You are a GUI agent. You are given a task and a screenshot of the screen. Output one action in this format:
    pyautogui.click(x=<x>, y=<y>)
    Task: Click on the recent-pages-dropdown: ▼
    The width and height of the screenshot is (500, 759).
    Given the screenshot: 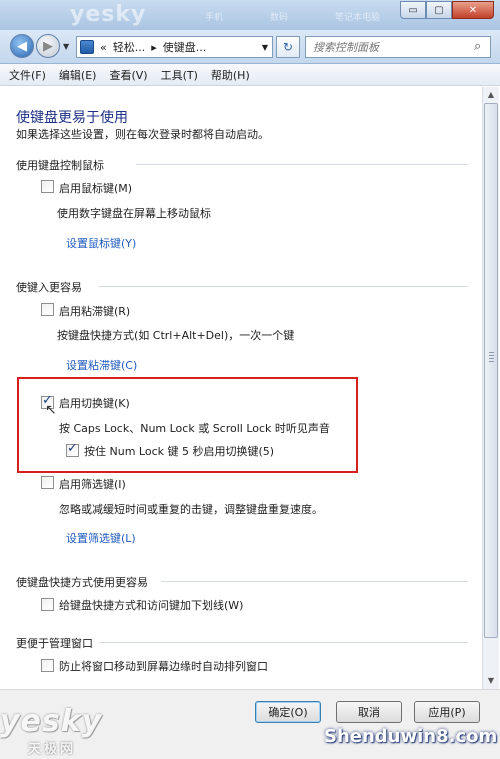 What is the action you would take?
    pyautogui.click(x=66, y=46)
    